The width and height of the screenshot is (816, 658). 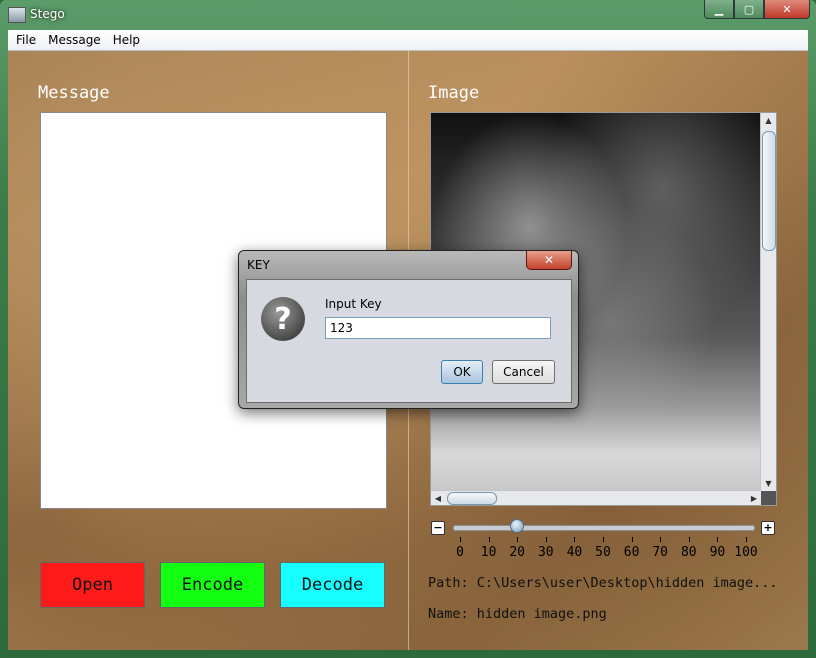 What do you see at coordinates (523, 372) in the screenshot?
I see `cancel-button: Cancel` at bounding box center [523, 372].